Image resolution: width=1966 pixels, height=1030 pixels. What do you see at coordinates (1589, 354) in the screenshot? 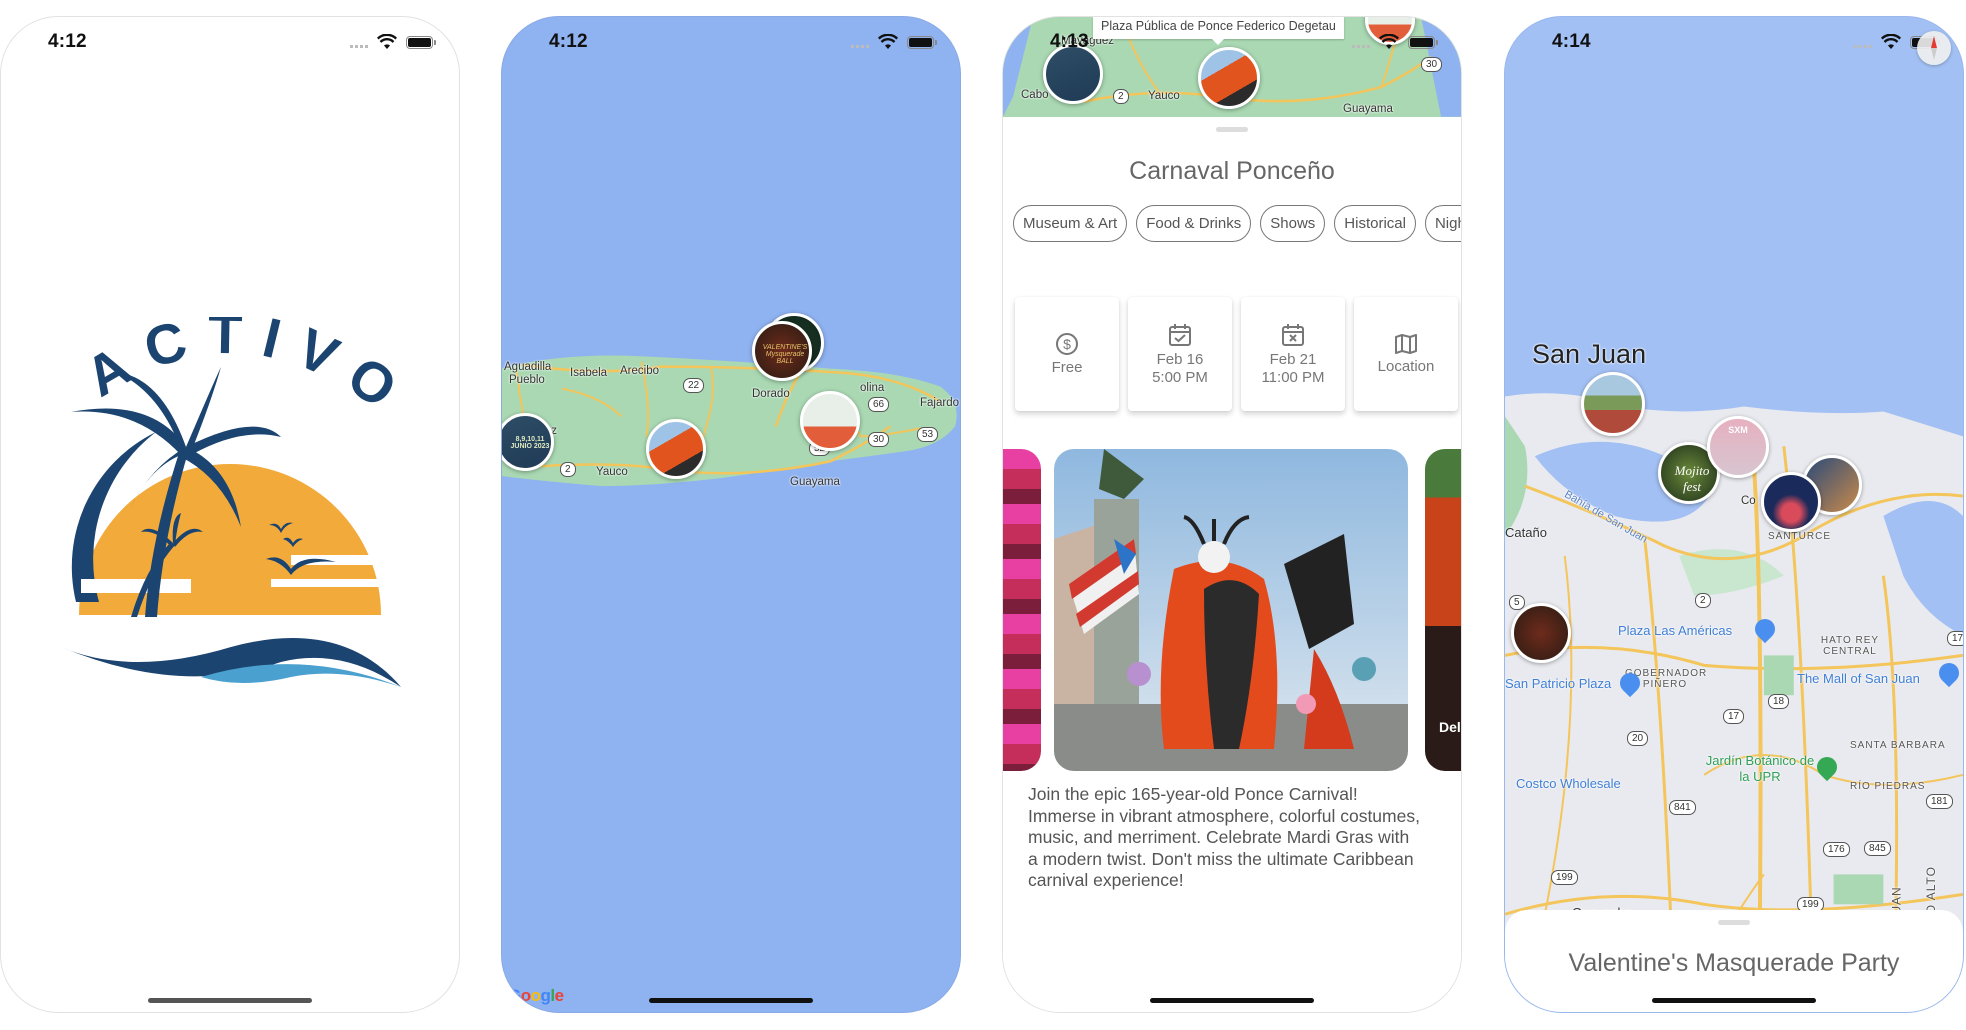
I see `city-label-san-juan: San Juan` at bounding box center [1589, 354].